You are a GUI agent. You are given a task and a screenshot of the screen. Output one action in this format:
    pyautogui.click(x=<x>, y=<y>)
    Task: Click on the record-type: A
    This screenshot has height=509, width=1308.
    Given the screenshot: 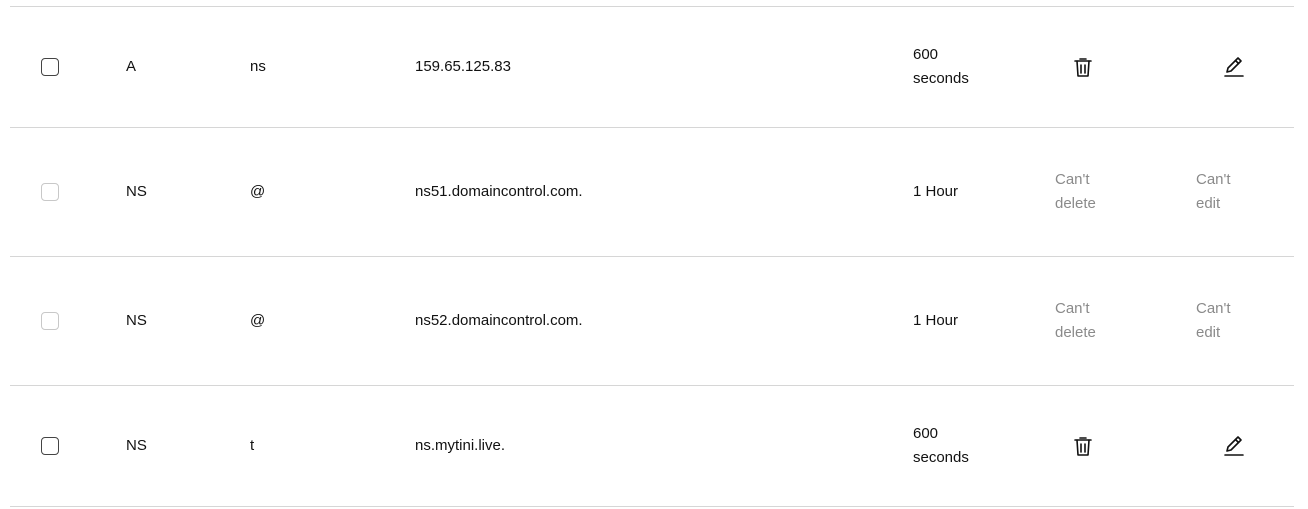 What is the action you would take?
    pyautogui.click(x=131, y=66)
    